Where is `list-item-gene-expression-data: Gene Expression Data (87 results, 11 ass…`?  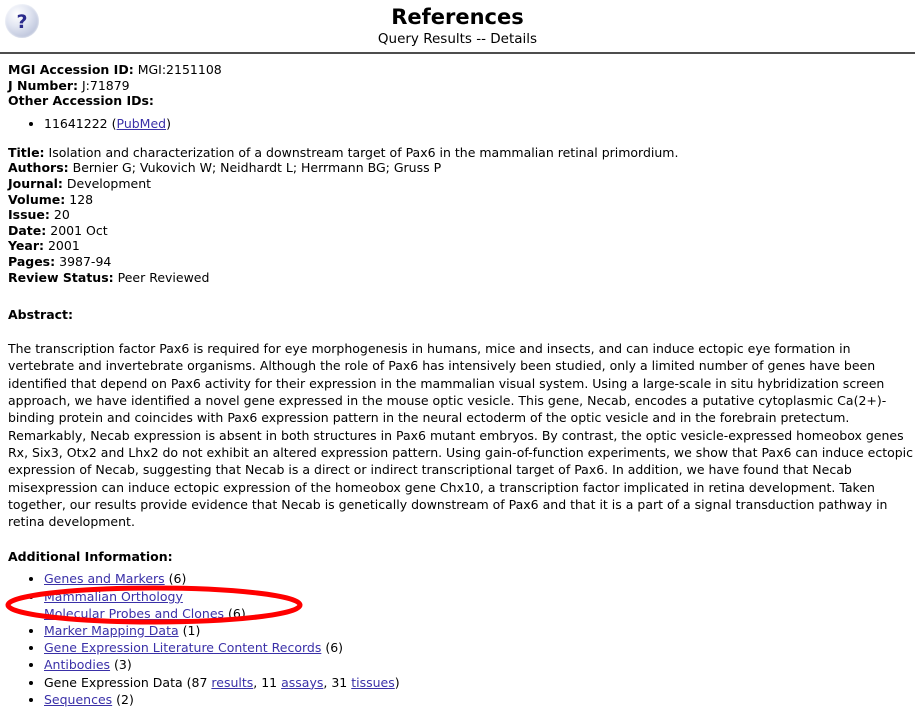
list-item-gene-expression-data: Gene Expression Data (87 results, 11 ass… is located at coordinates (475, 682).